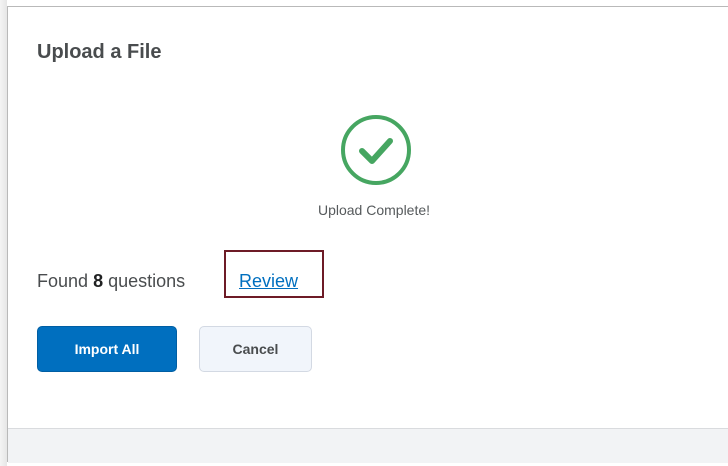  I want to click on dialog-footer, so click(368, 445).